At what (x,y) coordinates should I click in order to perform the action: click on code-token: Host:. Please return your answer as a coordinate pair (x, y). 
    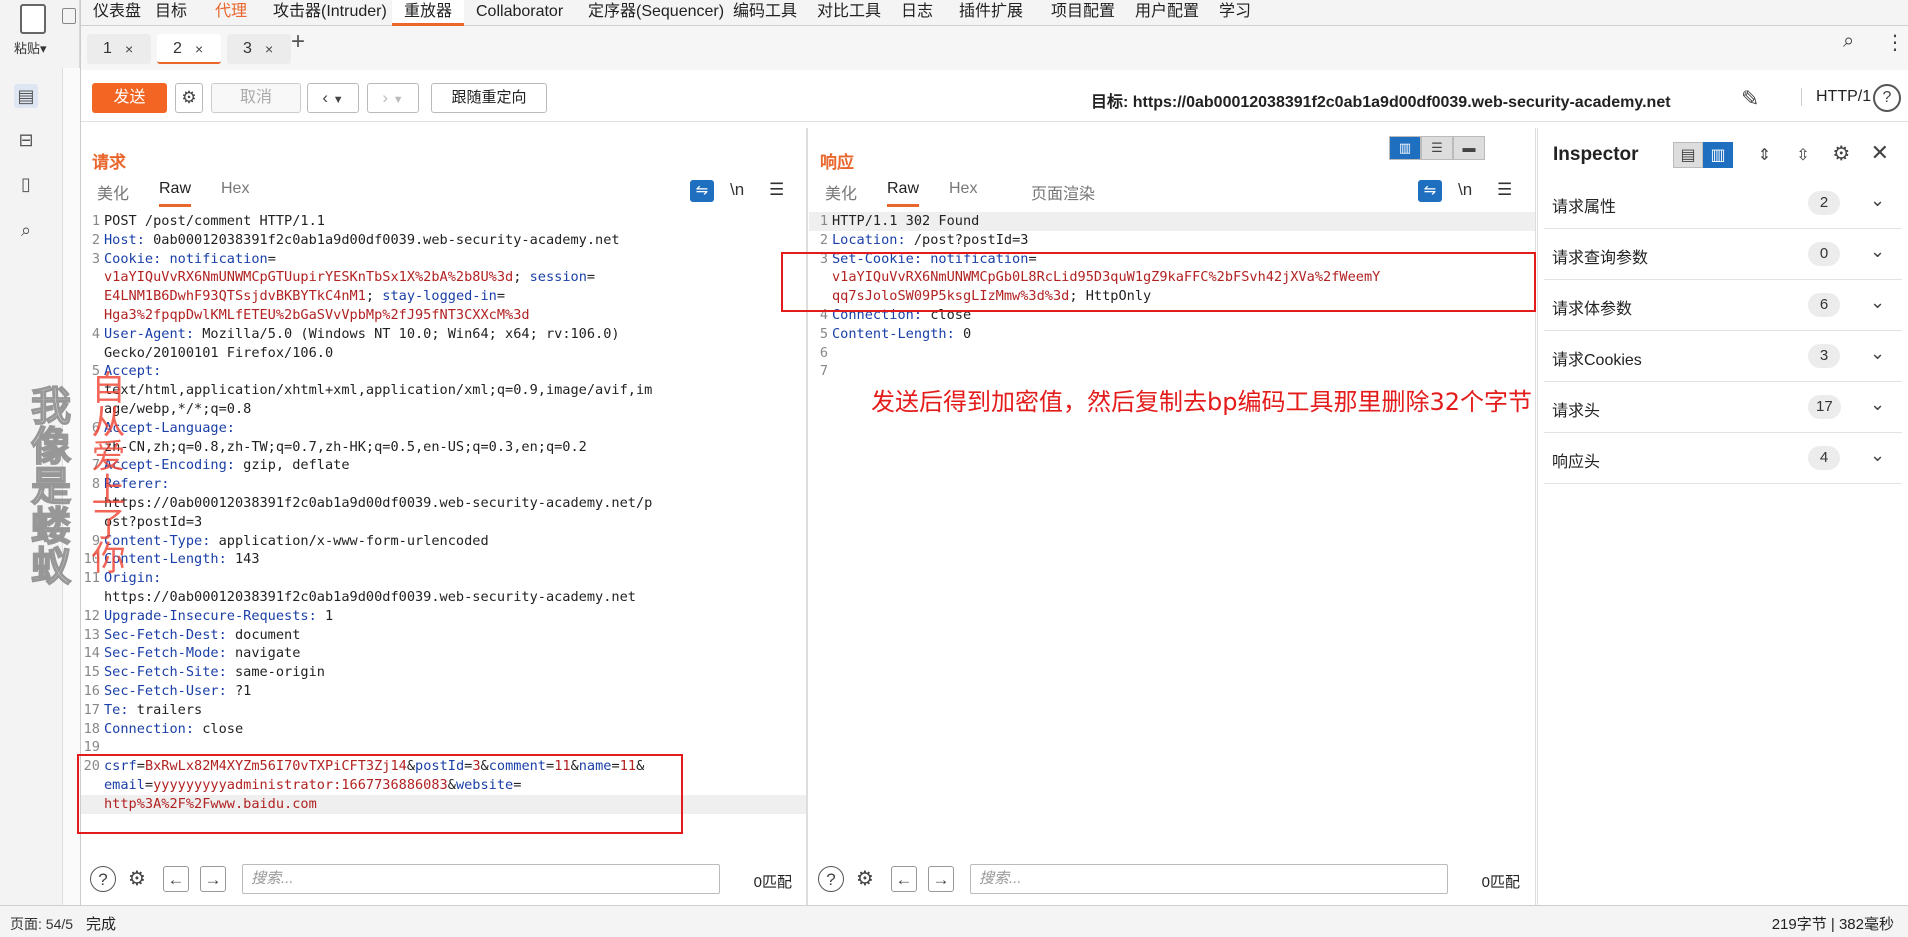
    Looking at the image, I should click on (124, 239).